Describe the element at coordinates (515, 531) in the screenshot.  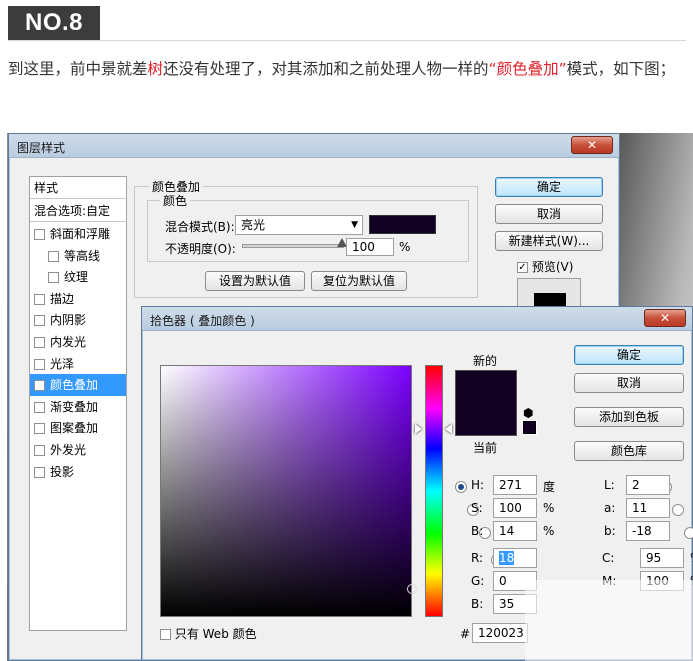
I see `hsb-field-input: 14` at that location.